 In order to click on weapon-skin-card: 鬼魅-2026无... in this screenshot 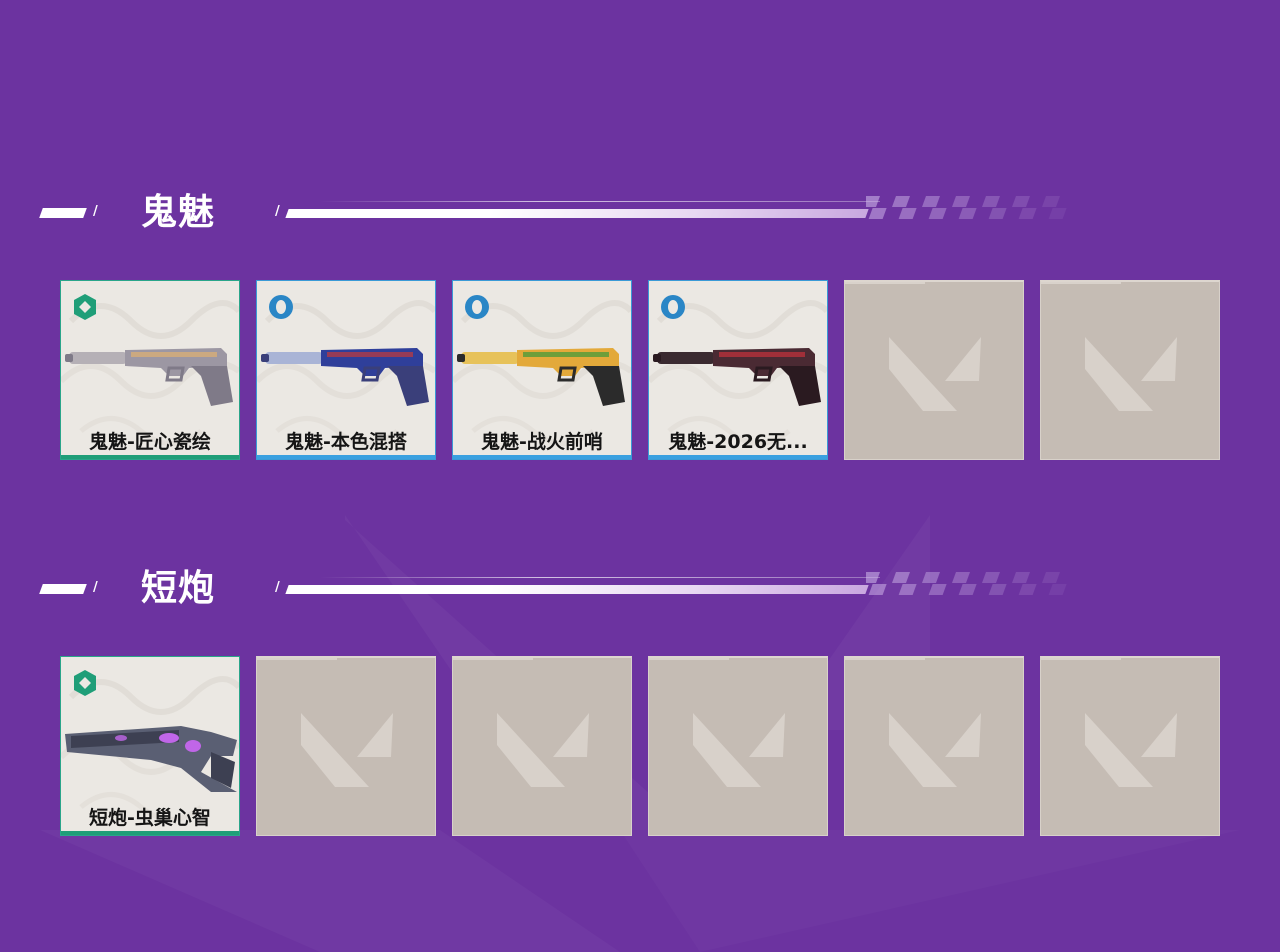, I will do `click(738, 370)`.